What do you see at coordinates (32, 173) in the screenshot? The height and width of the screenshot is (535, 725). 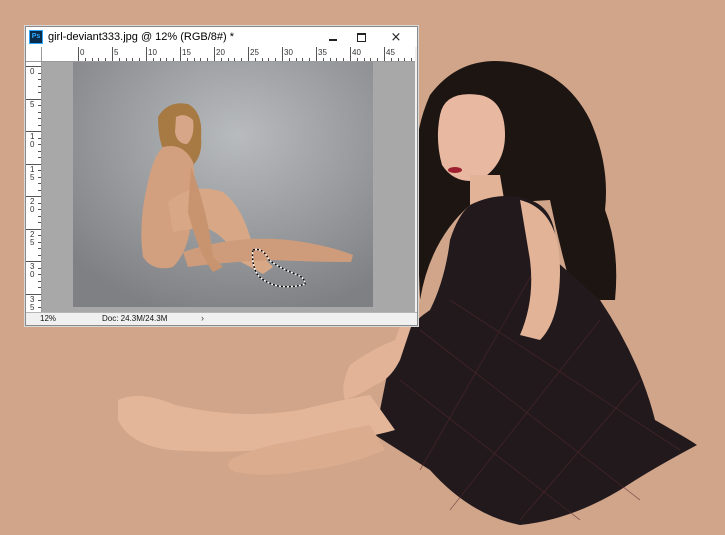 I see `ruler-label: 15` at bounding box center [32, 173].